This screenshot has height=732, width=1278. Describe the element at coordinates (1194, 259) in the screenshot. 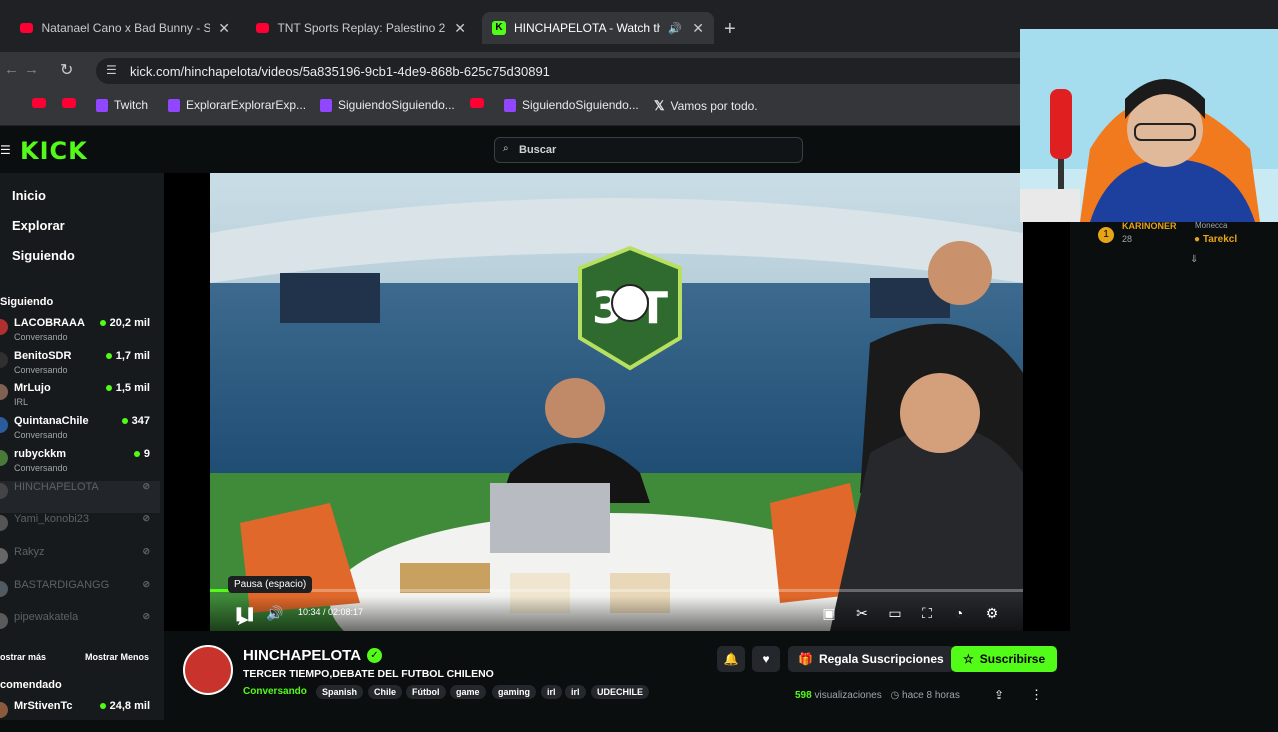

I see `chevron-down-icon: ⇓` at that location.